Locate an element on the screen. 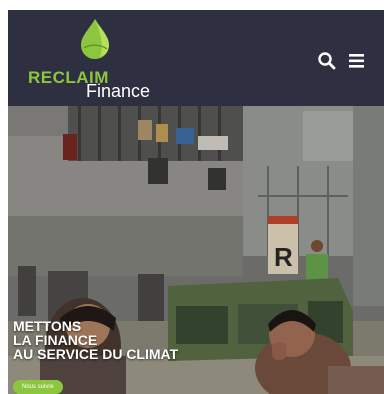  menu-button is located at coordinates (357, 61).